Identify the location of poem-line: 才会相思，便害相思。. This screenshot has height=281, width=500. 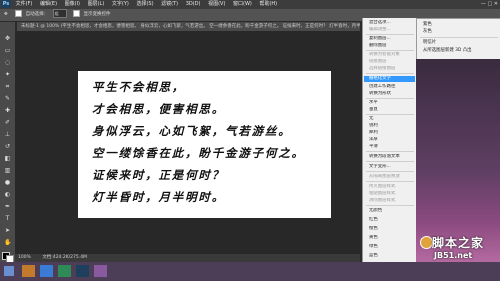
(158, 109).